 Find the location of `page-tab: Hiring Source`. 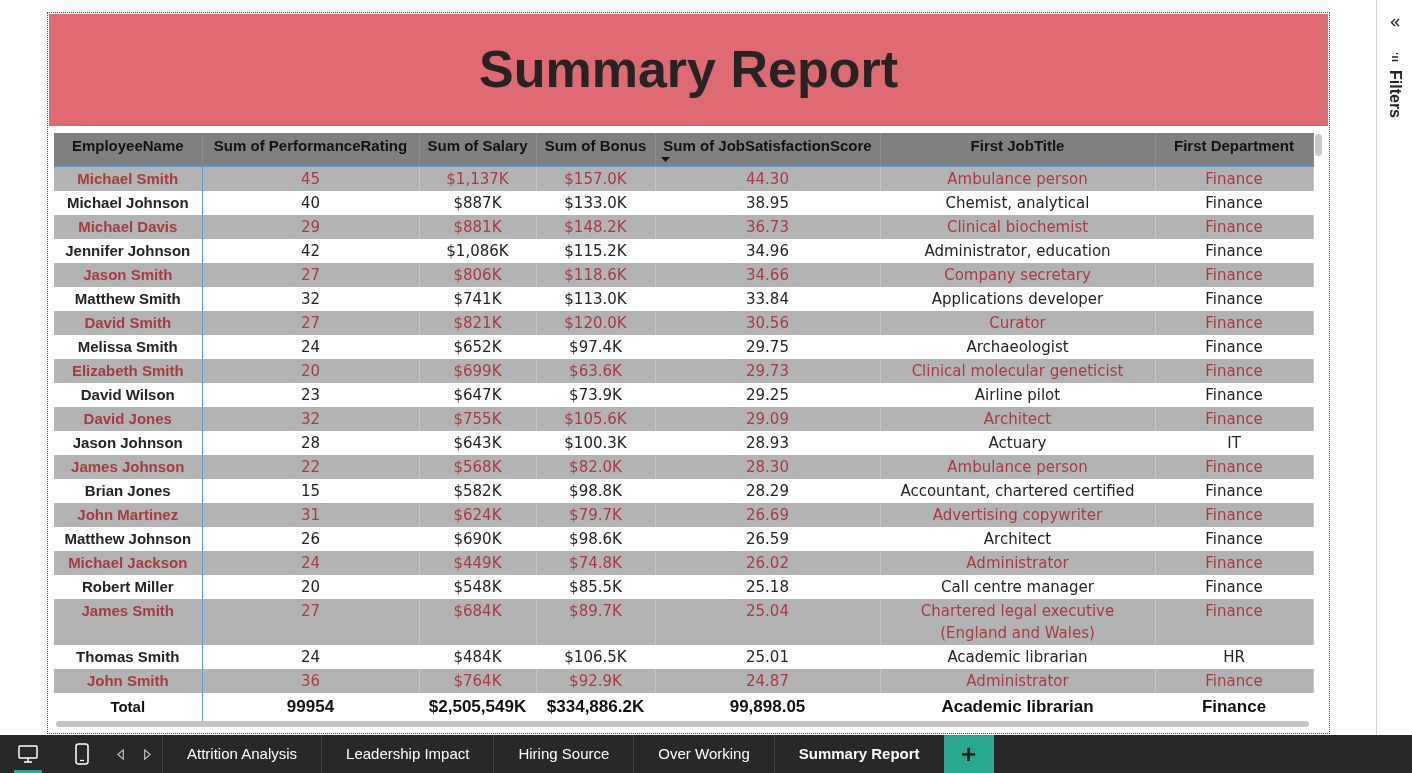

page-tab: Hiring Source is located at coordinates (563, 754).